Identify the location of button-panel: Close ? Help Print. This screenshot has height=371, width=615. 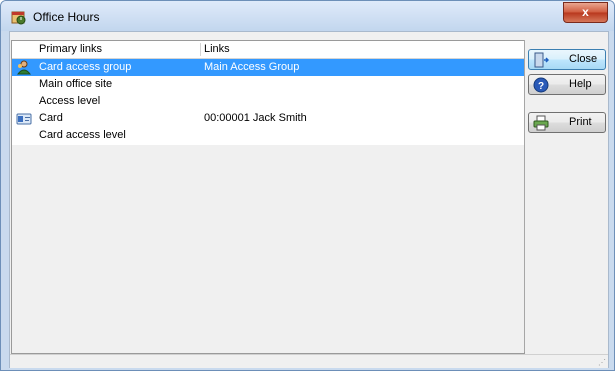
(566, 196).